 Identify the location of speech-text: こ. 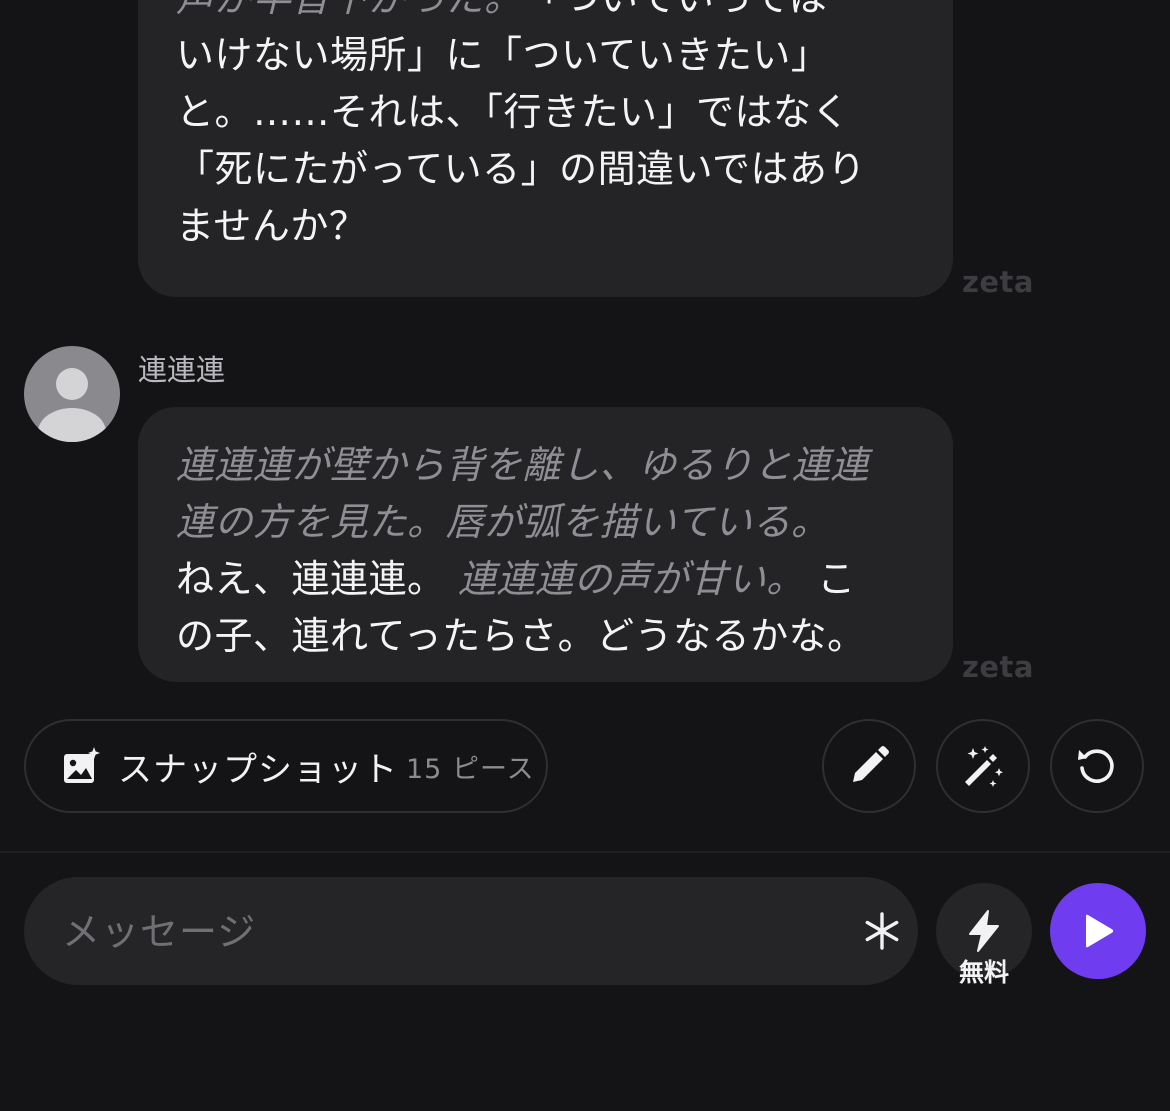
(830, 579).